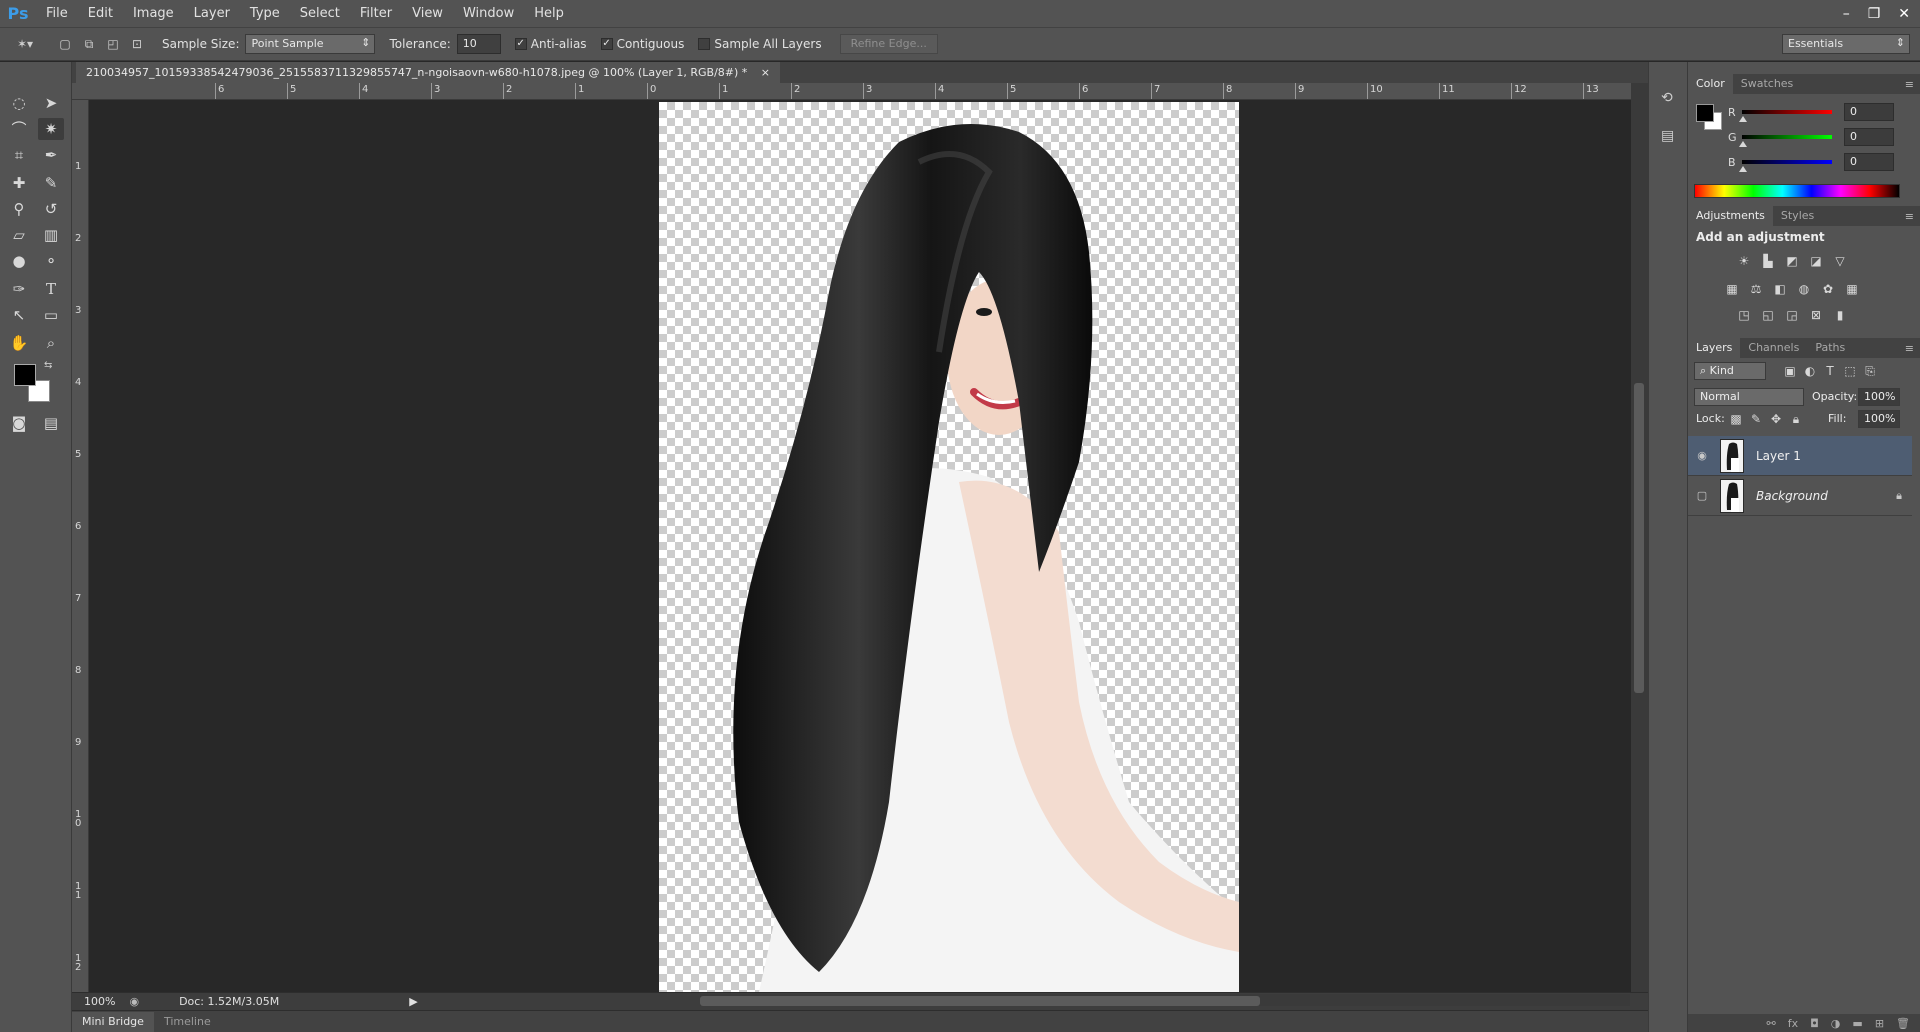  I want to click on history-panel-icon: ⟲, so click(1667, 98).